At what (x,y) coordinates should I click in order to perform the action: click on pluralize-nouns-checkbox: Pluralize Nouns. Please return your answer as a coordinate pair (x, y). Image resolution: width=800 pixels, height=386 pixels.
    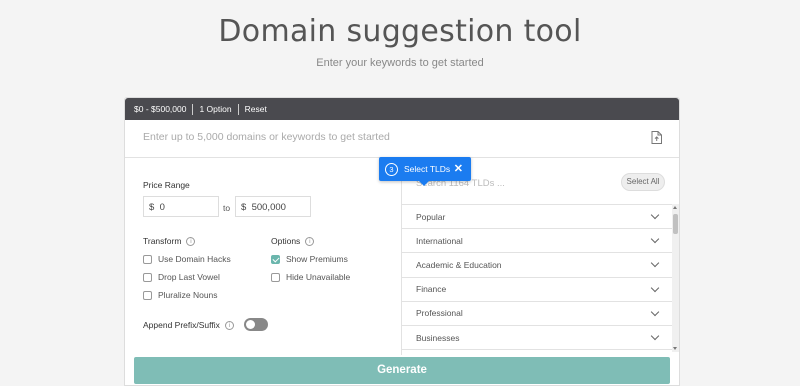
    Looking at the image, I should click on (180, 295).